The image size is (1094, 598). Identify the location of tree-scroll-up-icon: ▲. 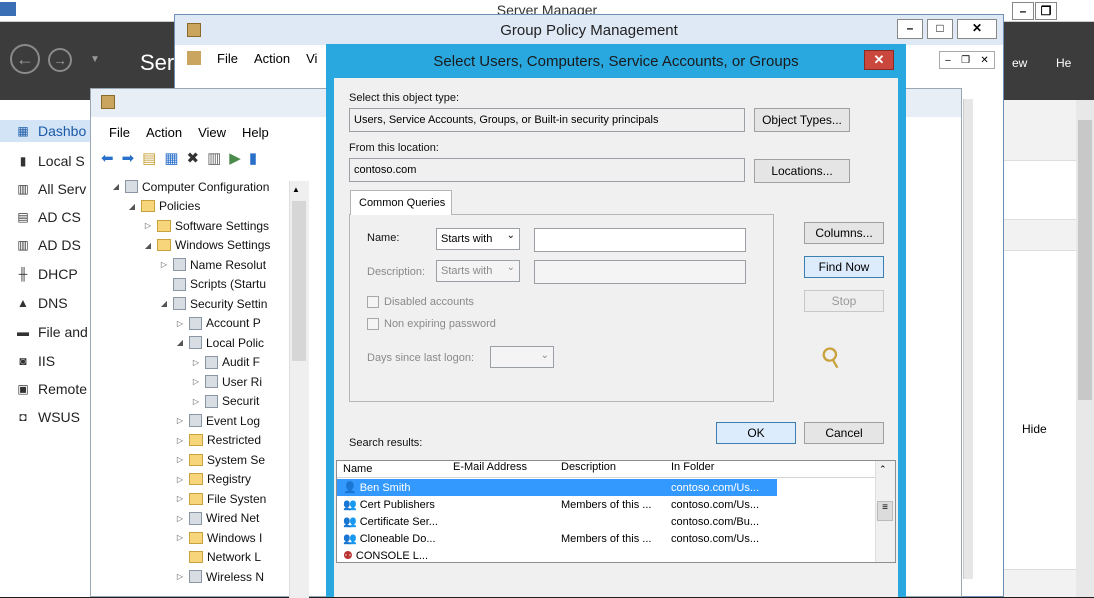
(296, 189).